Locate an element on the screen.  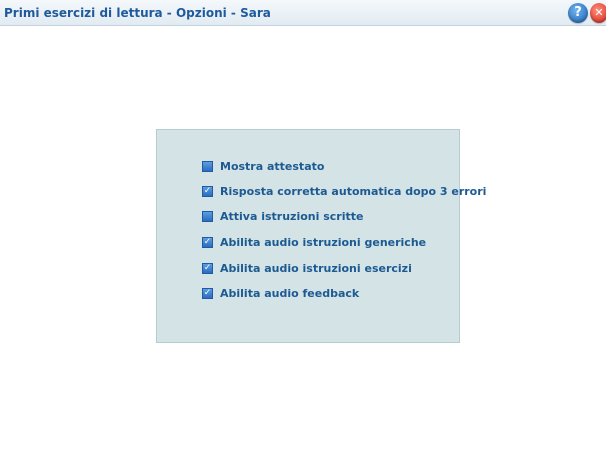
option-label: Attiva istruzioni scritte is located at coordinates (292, 216).